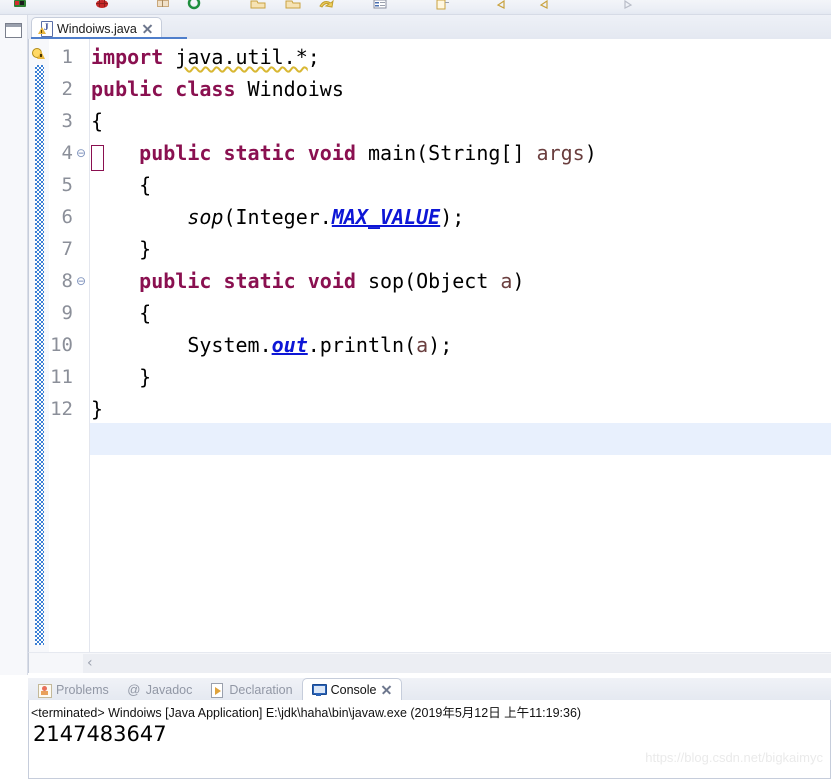  I want to click on line-number: 5, so click(67, 185).